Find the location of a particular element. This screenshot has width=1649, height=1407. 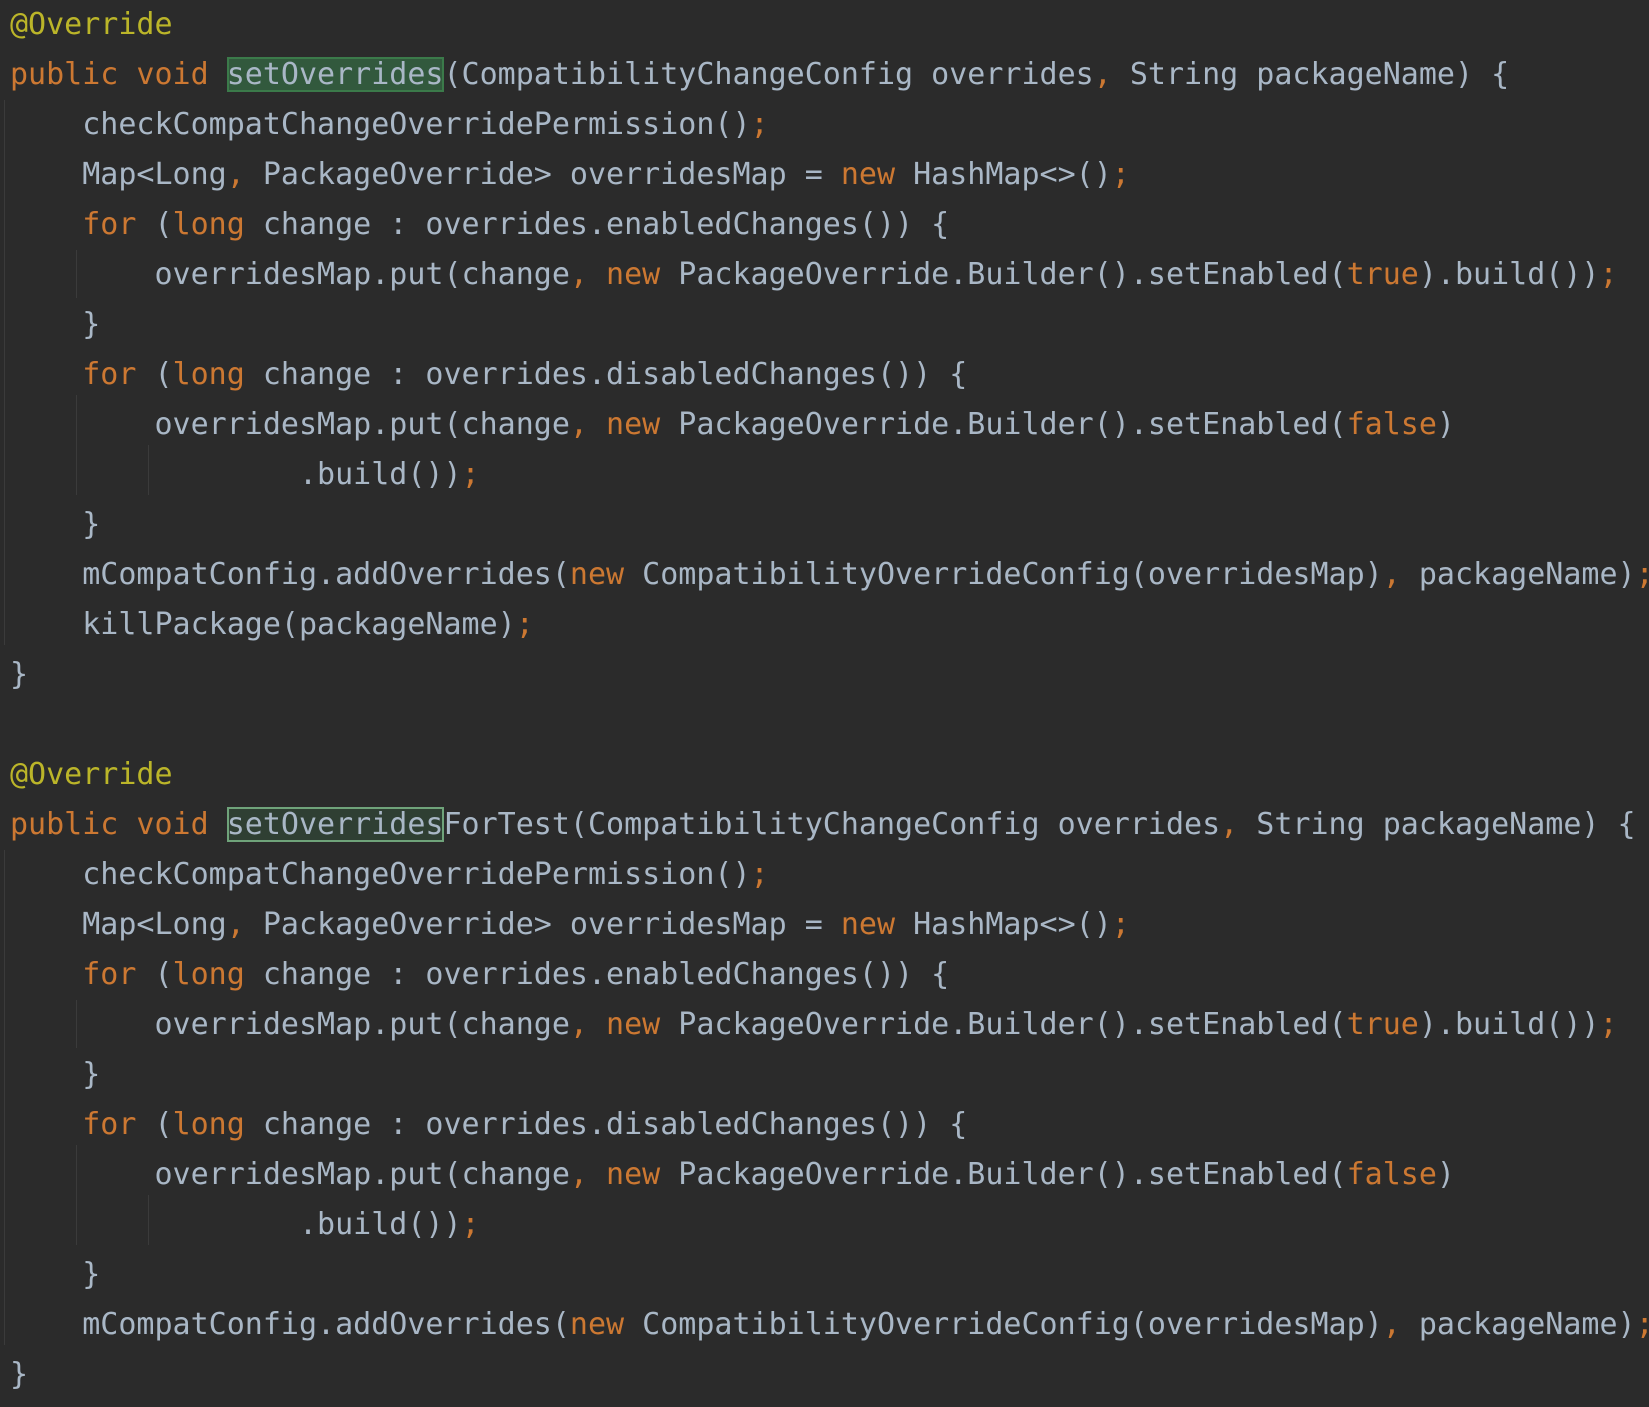

code-token: @Override is located at coordinates (91, 774).